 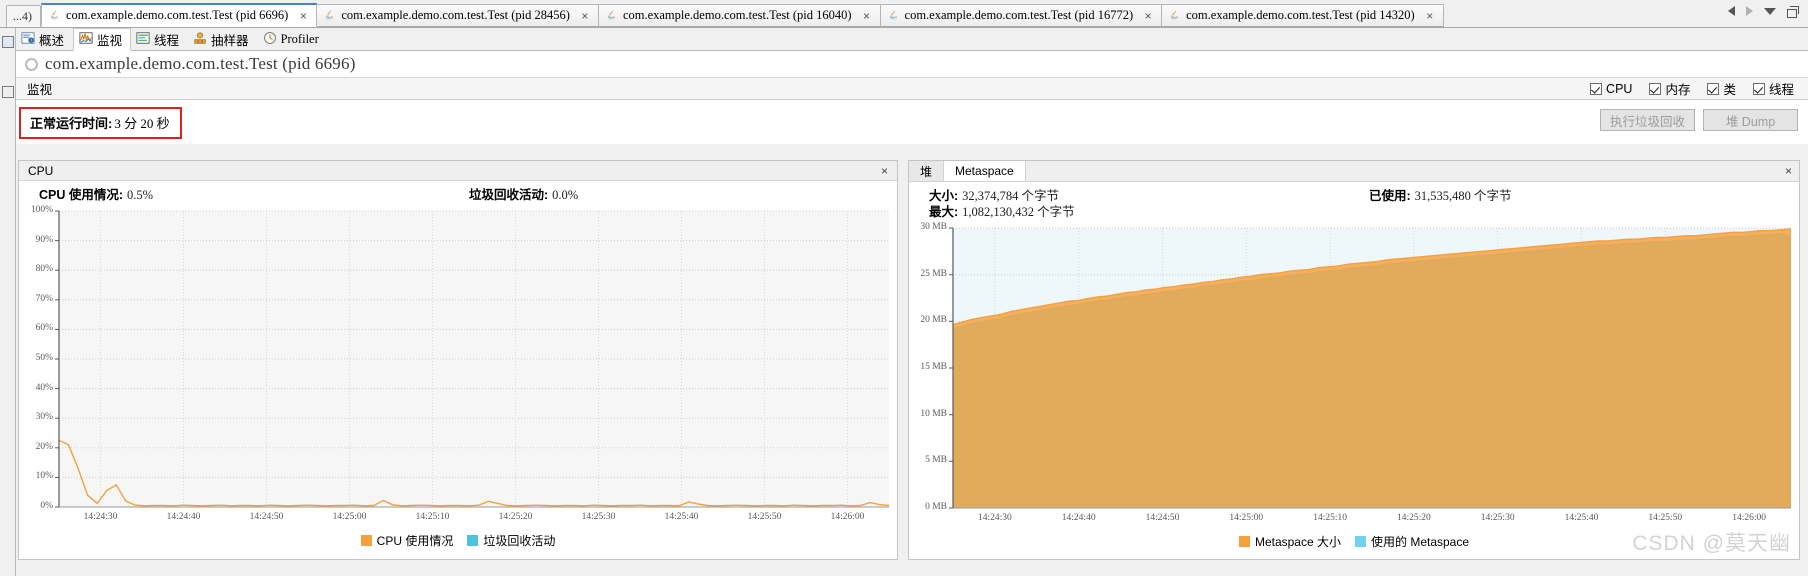 What do you see at coordinates (28, 39) in the screenshot?
I see `overview-icon: i` at bounding box center [28, 39].